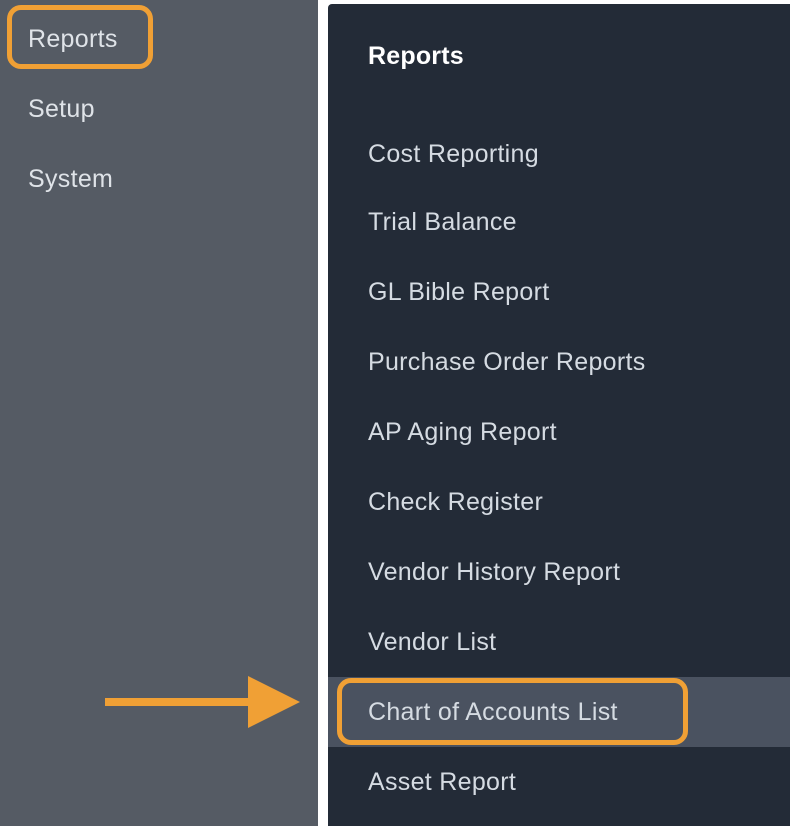 This screenshot has width=790, height=826. What do you see at coordinates (559, 222) in the screenshot?
I see `menu-item-trial-balance: Trial Balance` at bounding box center [559, 222].